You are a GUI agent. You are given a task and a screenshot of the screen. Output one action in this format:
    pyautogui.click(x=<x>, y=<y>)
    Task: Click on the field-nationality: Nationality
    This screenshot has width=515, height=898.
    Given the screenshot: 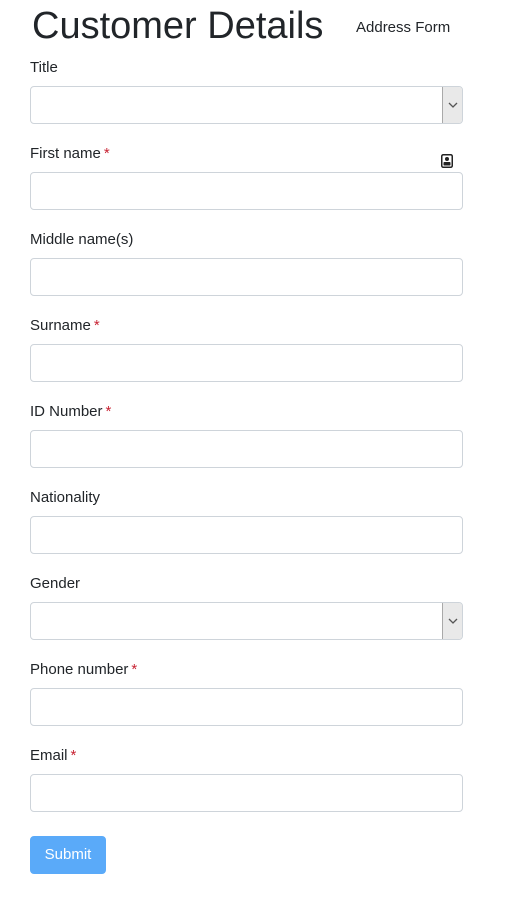 What is the action you would take?
    pyautogui.click(x=246, y=529)
    